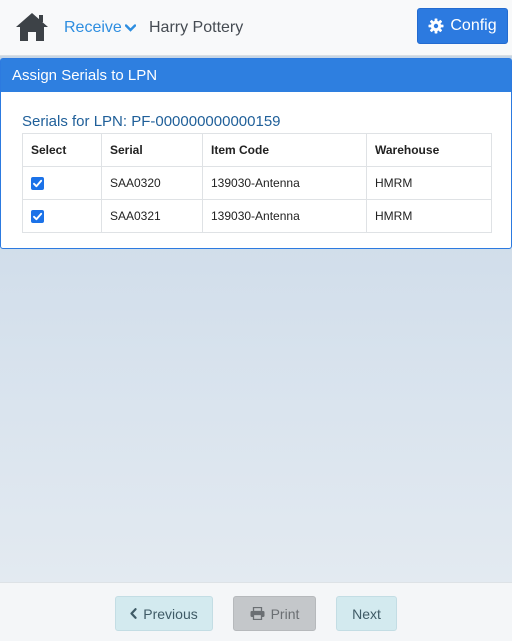 Image resolution: width=512 pixels, height=641 pixels. I want to click on receive-menu-dropdown: Receive, so click(100, 28).